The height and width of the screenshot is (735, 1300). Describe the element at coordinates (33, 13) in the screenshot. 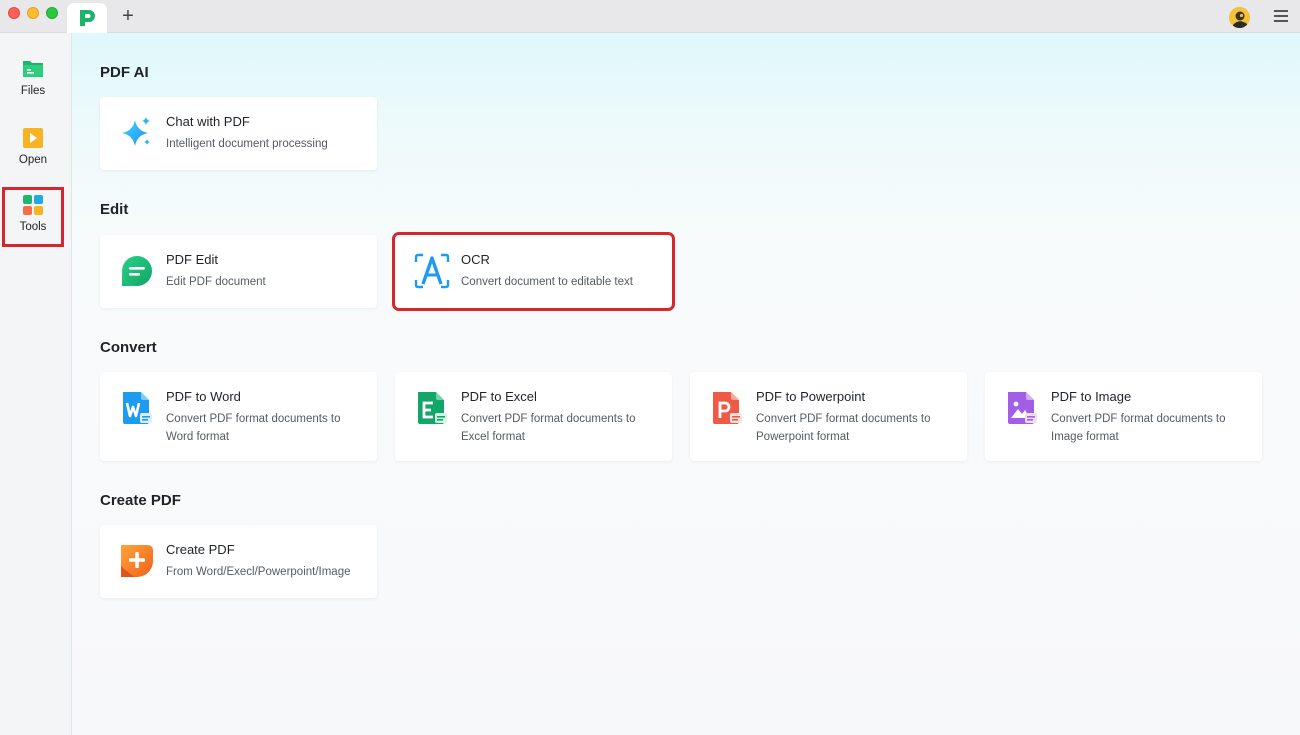

I see `minimize-window-button` at that location.